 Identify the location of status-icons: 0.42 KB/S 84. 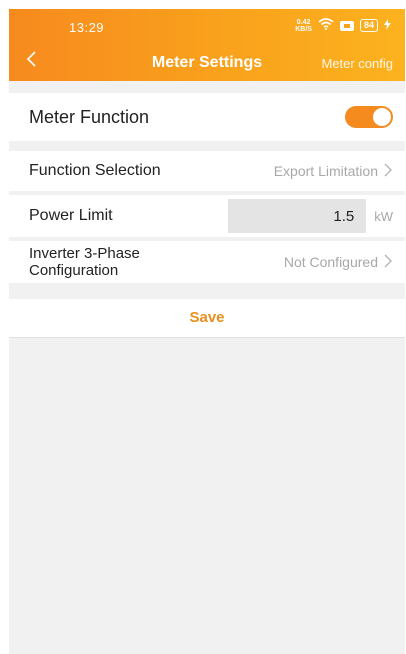
(343, 25).